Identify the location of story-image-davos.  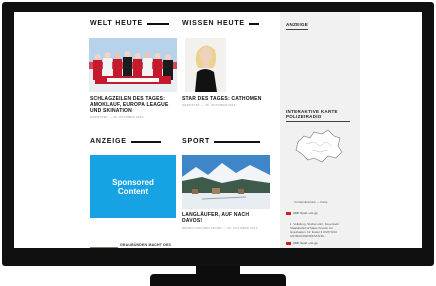
(226, 182).